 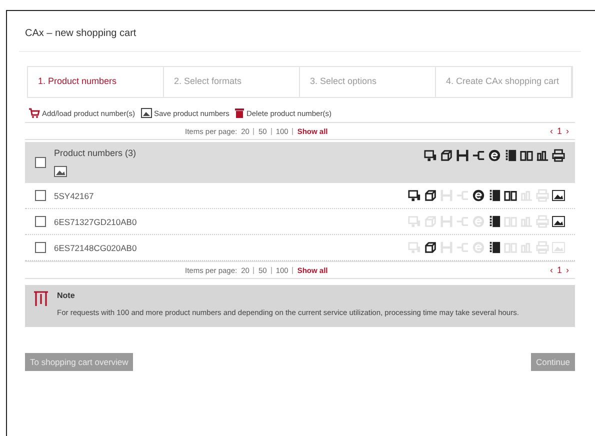 I want to click on h-beam-icon, so click(x=462, y=155).